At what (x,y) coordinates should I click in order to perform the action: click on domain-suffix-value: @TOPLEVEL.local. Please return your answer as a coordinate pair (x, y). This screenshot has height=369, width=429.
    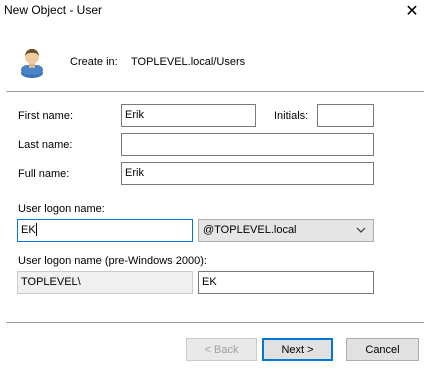
    Looking at the image, I should click on (250, 230).